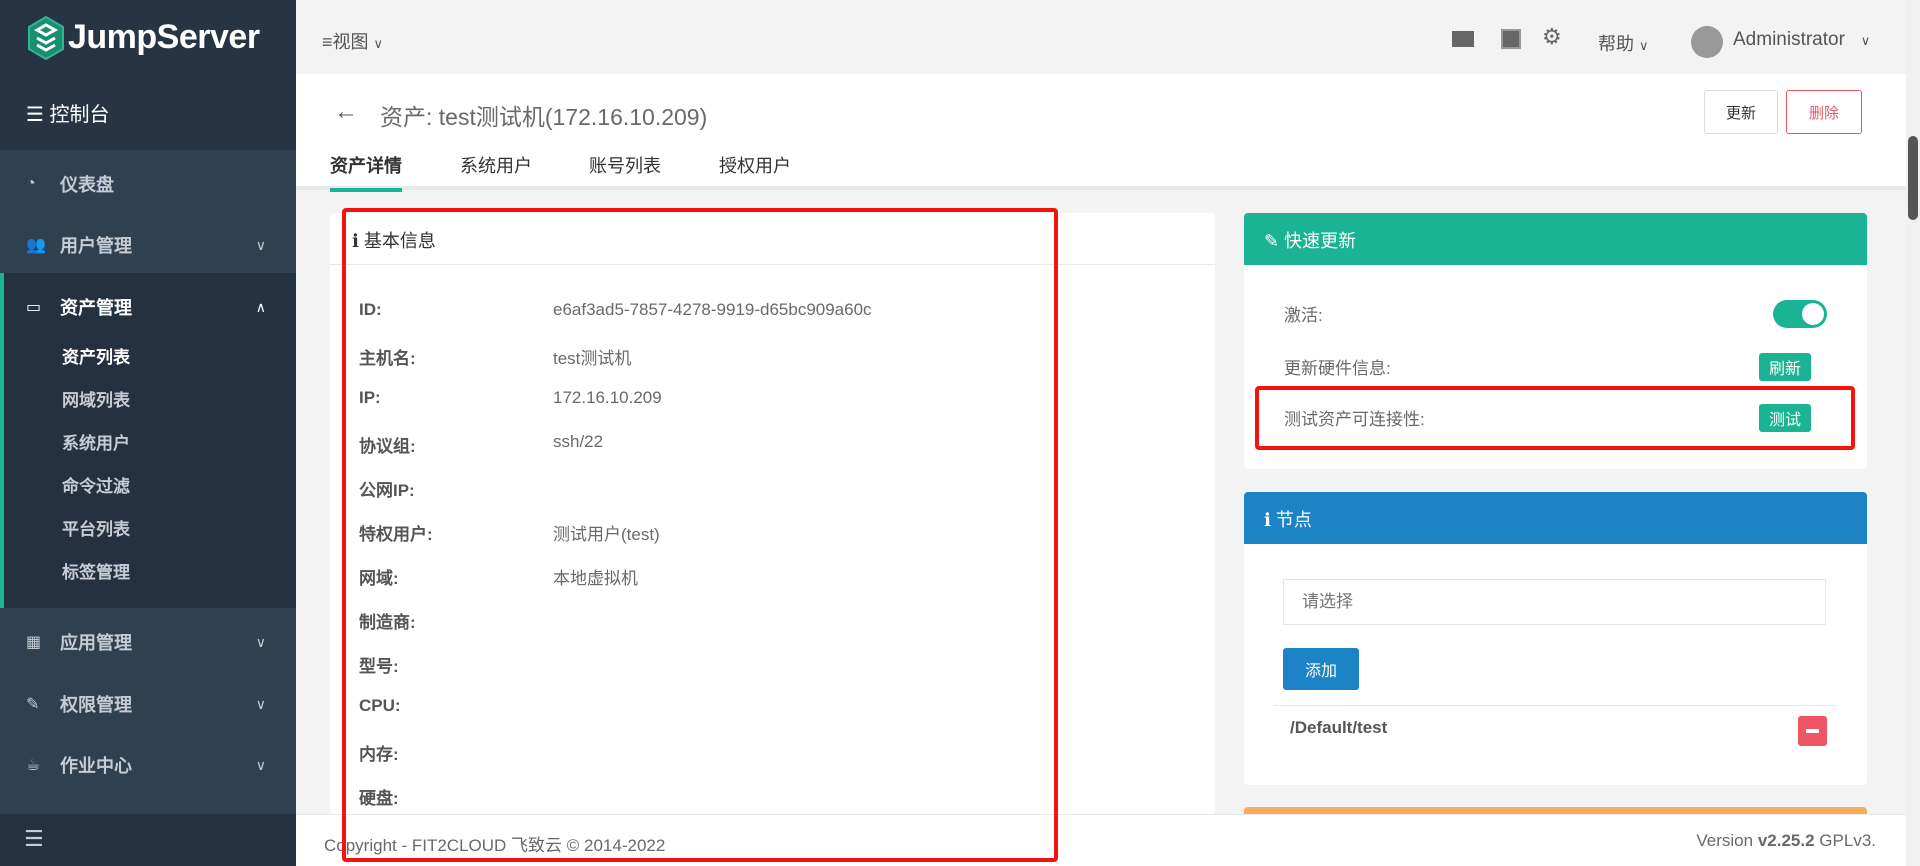 The height and width of the screenshot is (866, 1920). I want to click on license: GPLv3., so click(1847, 840).